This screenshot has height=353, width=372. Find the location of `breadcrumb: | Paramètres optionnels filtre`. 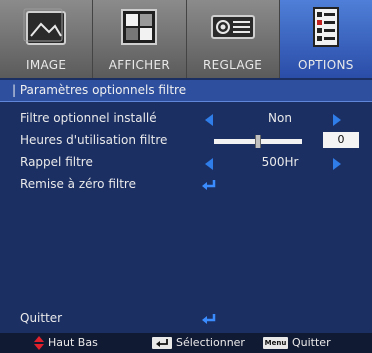

breadcrumb: | Paramètres optionnels filtre is located at coordinates (186, 91).